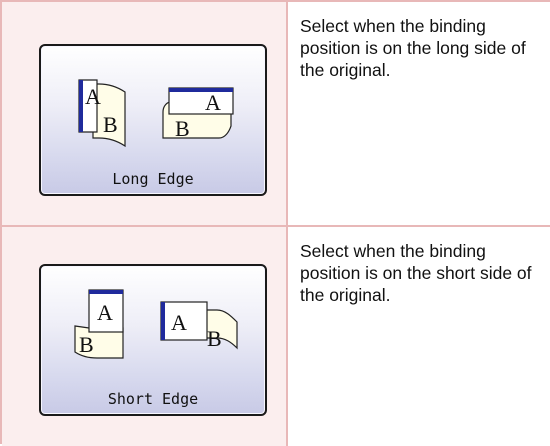 This screenshot has width=550, height=446. I want to click on button-label: Short Edge, so click(153, 399).